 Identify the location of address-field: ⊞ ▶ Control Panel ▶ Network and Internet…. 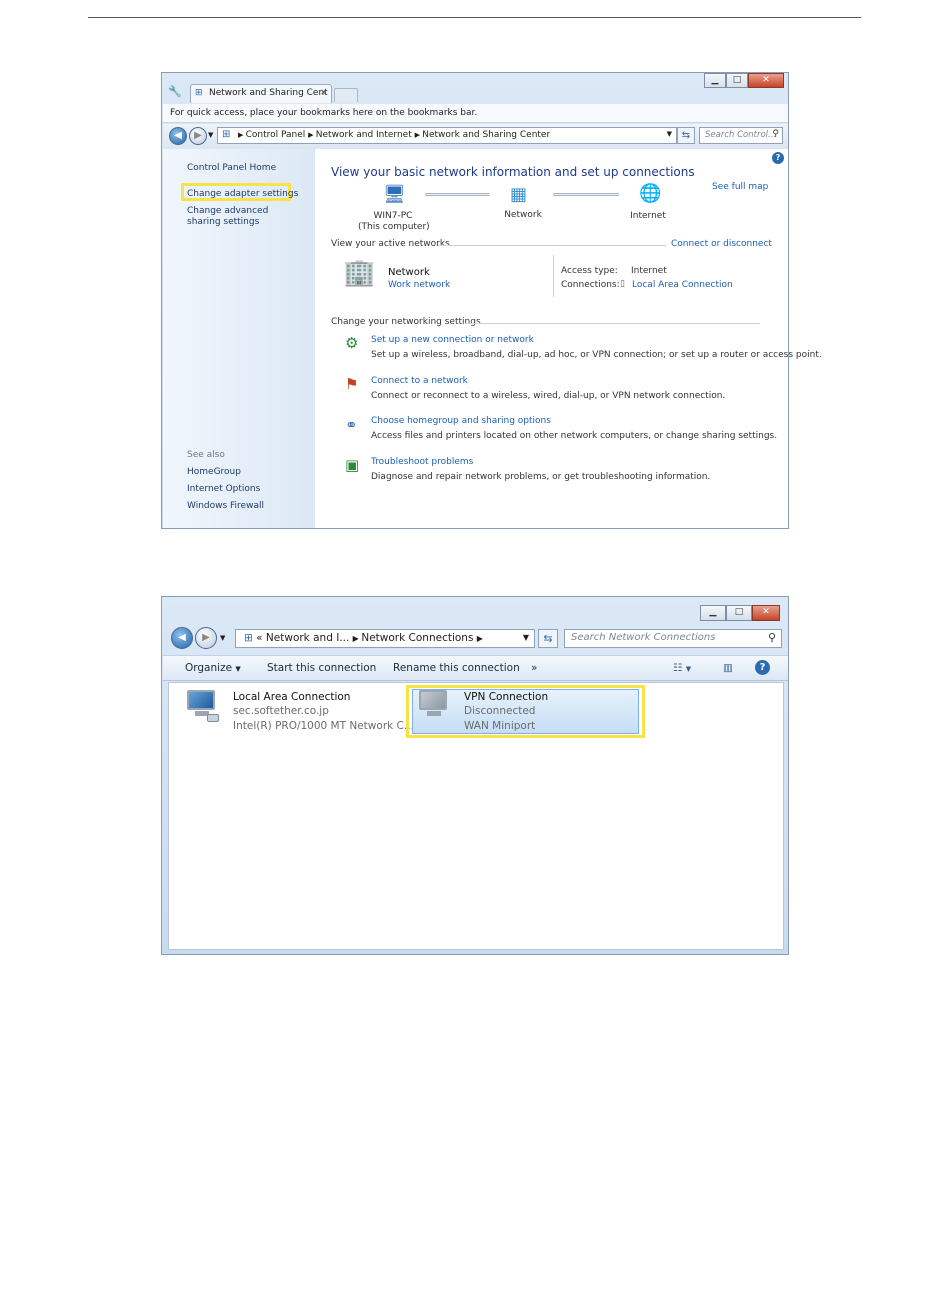
(447, 135).